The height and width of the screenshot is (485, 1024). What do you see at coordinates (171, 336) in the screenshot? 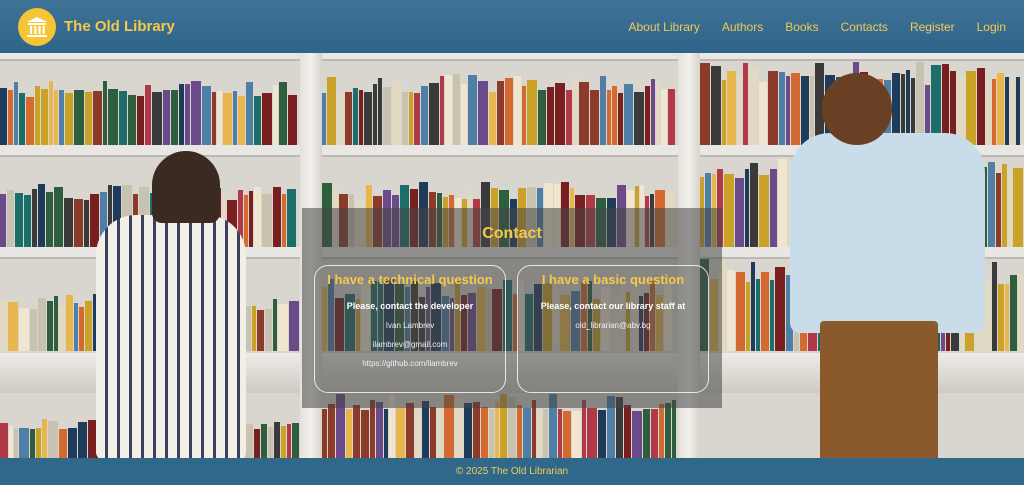
I see `person-left` at bounding box center [171, 336].